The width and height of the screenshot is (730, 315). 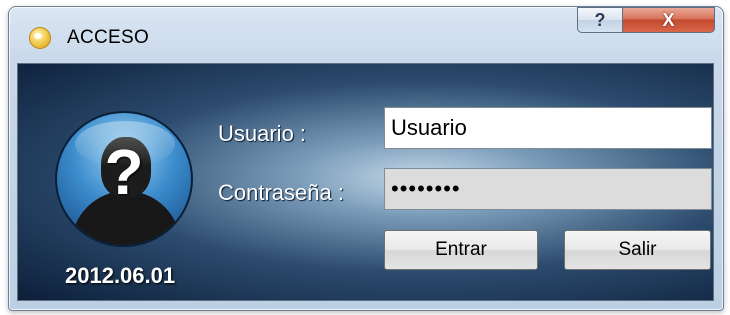 I want to click on unknown-user-icon: ?, so click(x=124, y=179).